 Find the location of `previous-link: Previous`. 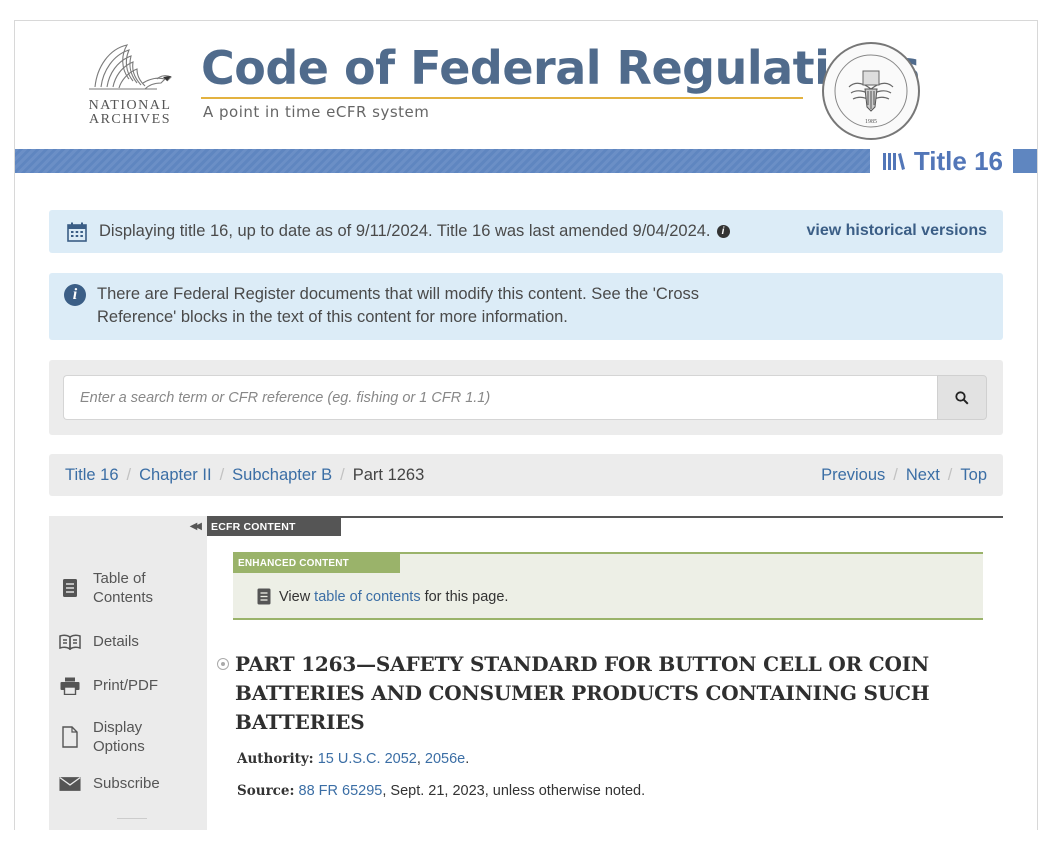

previous-link: Previous is located at coordinates (853, 475).